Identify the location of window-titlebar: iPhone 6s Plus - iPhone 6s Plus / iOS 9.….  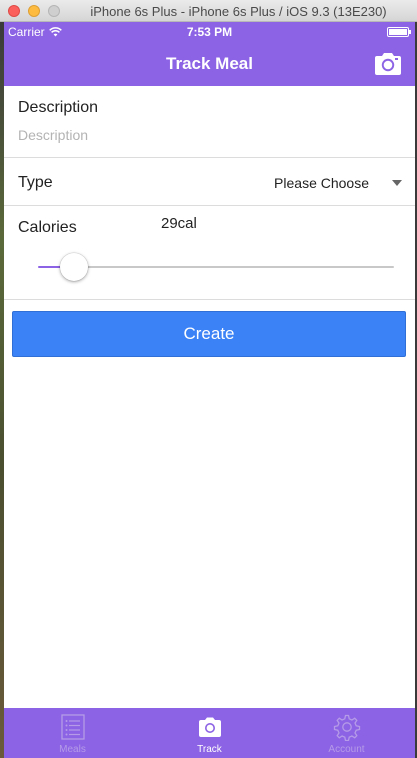
(208, 11).